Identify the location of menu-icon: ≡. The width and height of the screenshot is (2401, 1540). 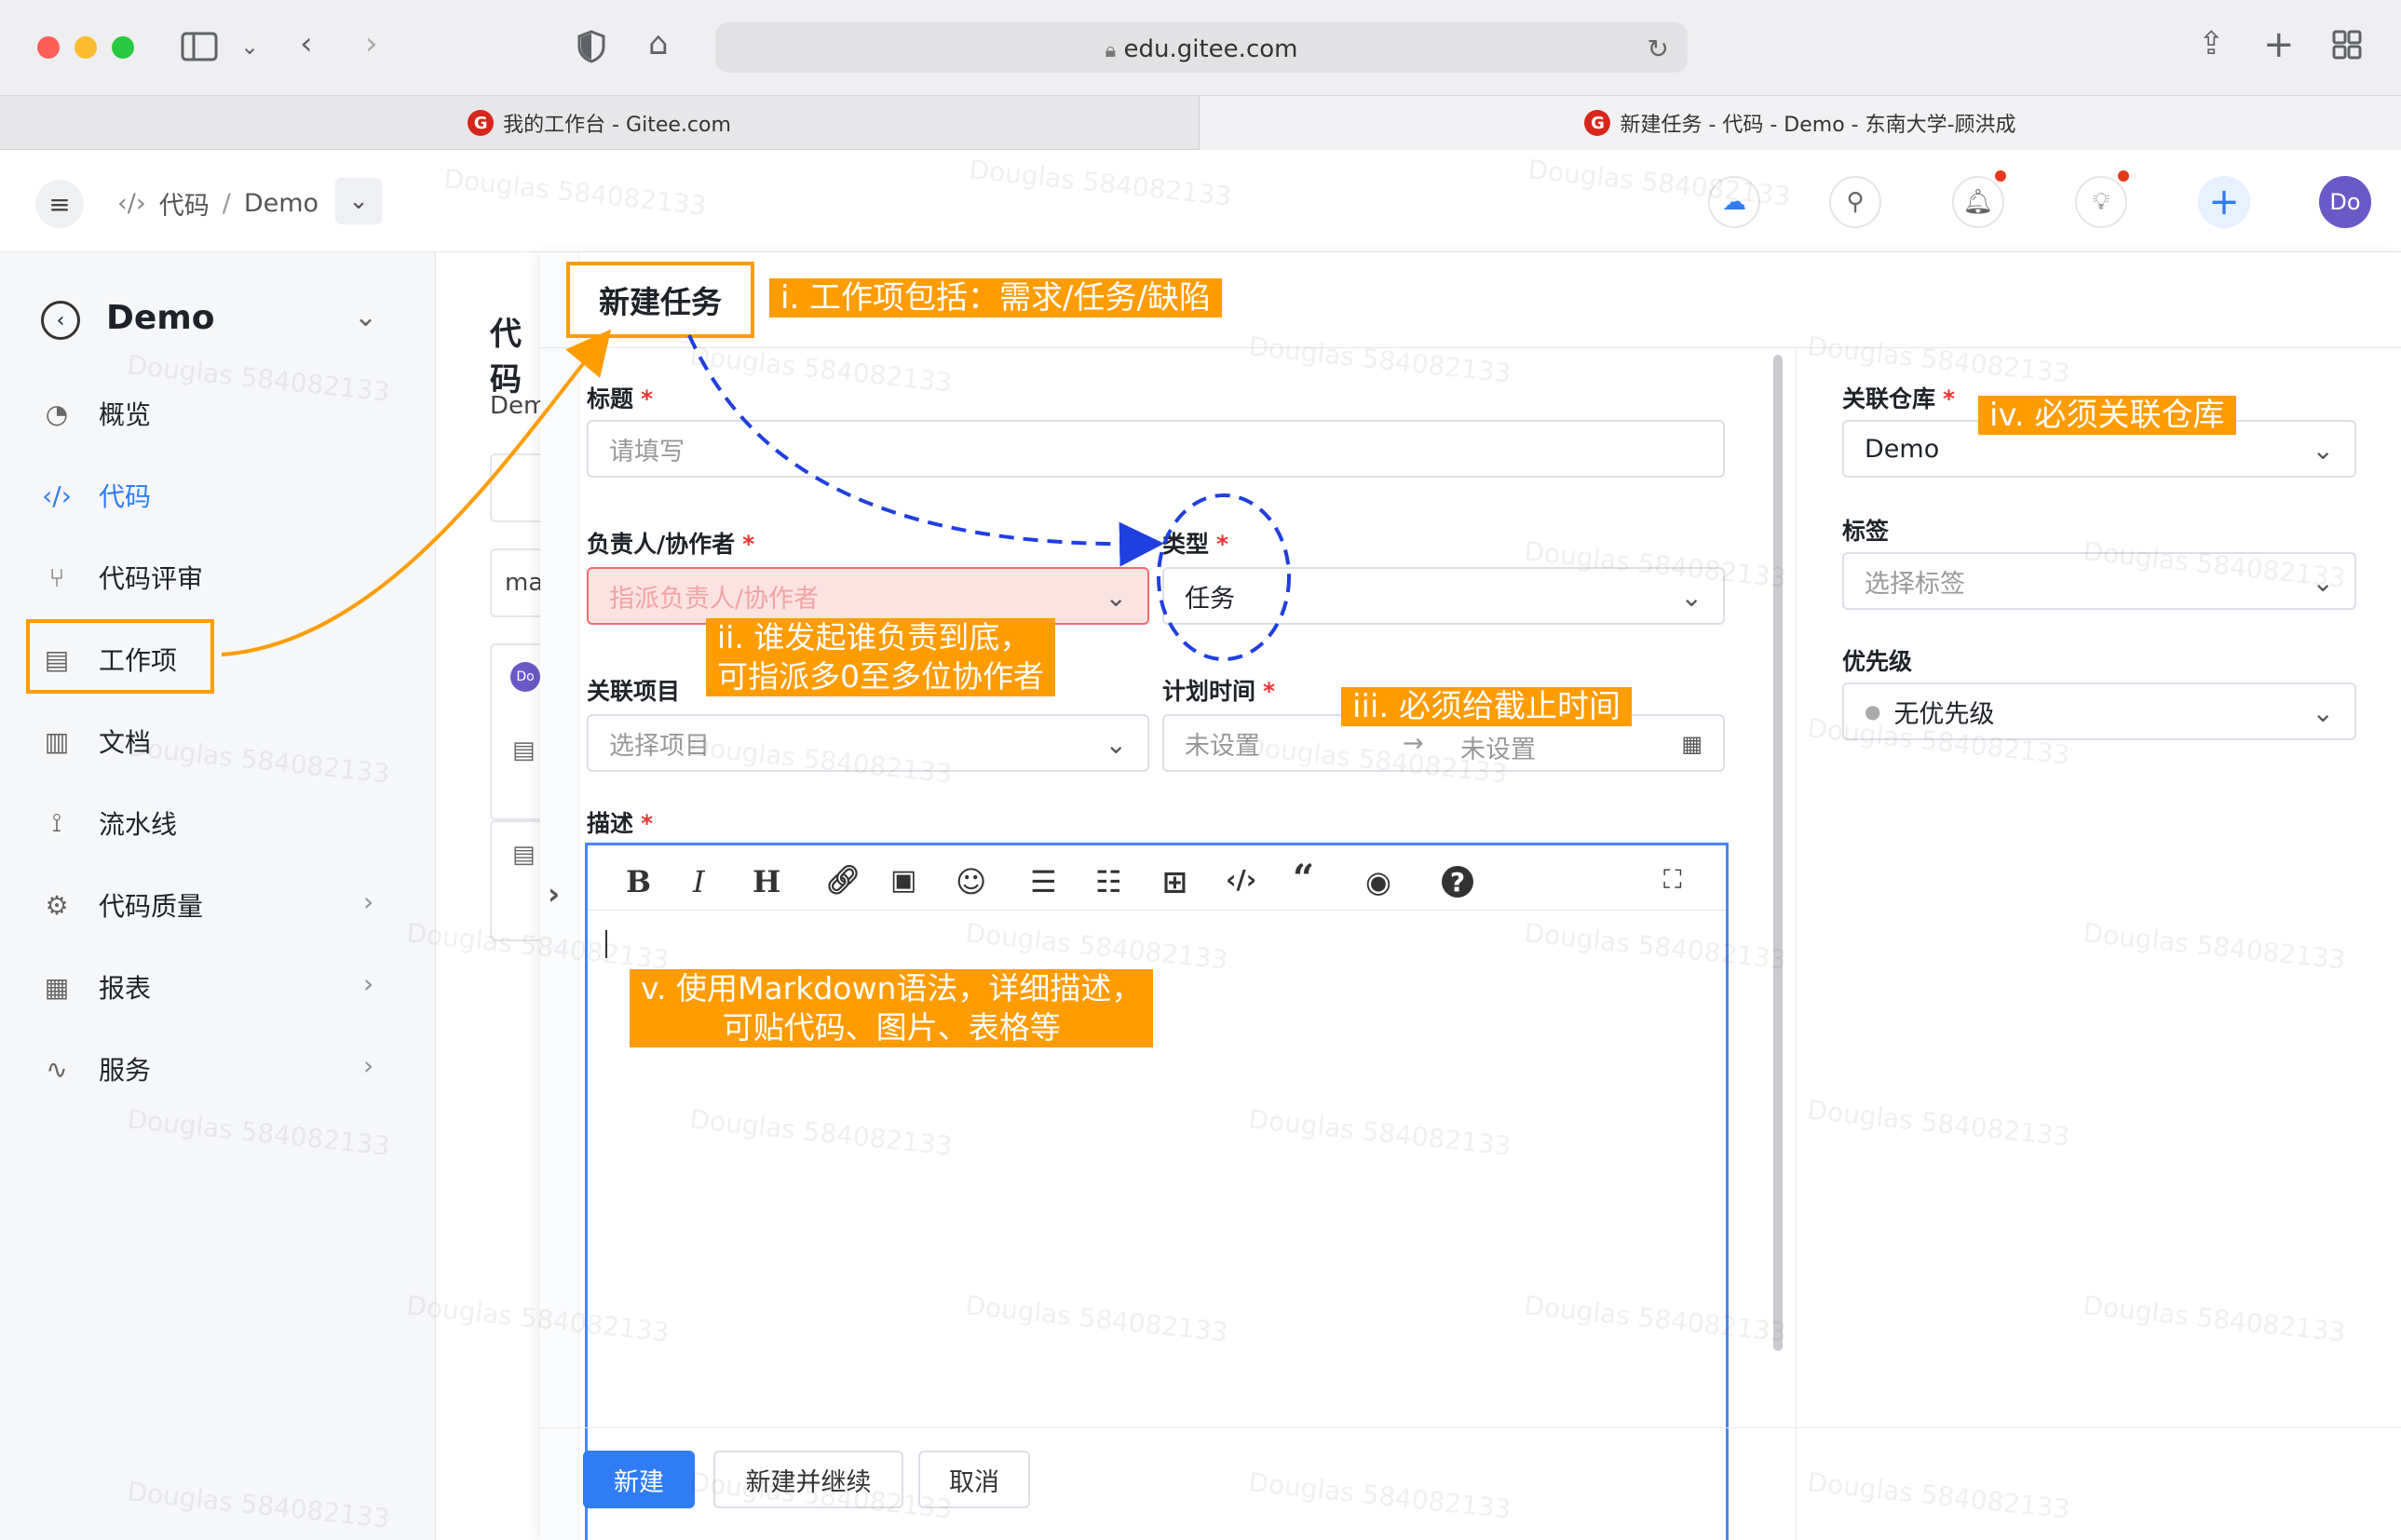
(59, 204).